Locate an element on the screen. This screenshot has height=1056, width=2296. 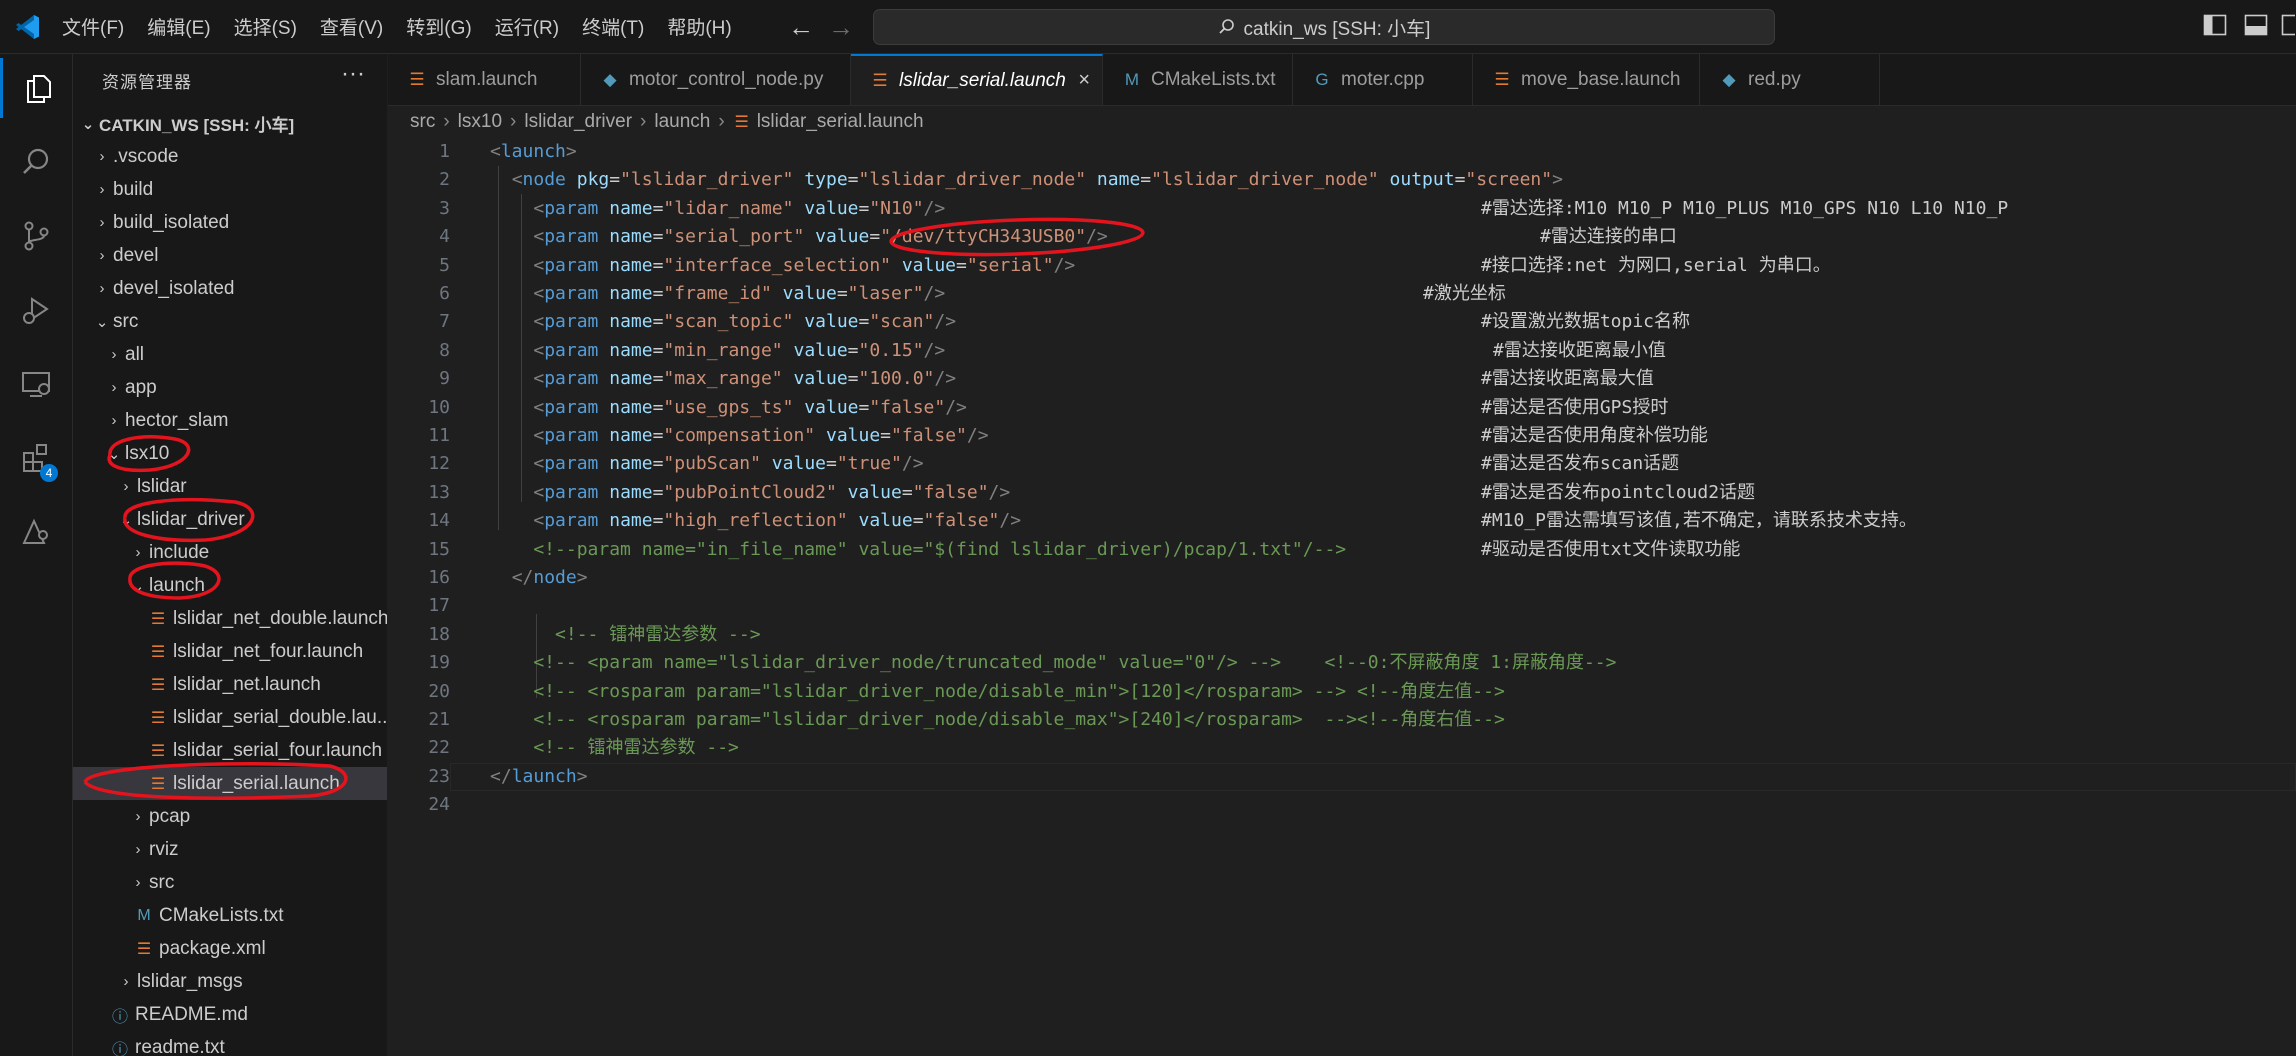
breadcrumb-item-launch: launch is located at coordinates (682, 122).